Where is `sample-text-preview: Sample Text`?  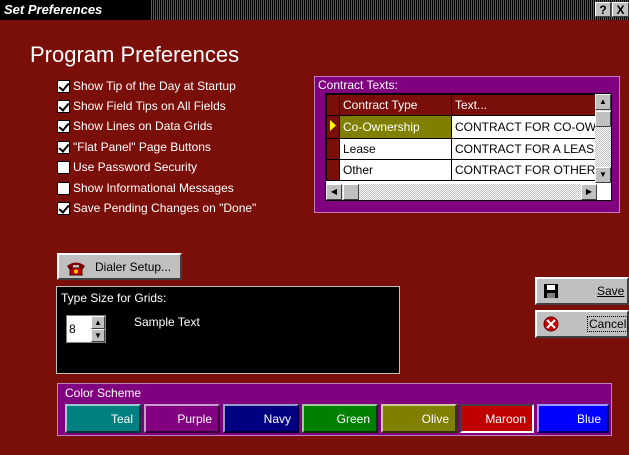 sample-text-preview: Sample Text is located at coordinates (167, 322).